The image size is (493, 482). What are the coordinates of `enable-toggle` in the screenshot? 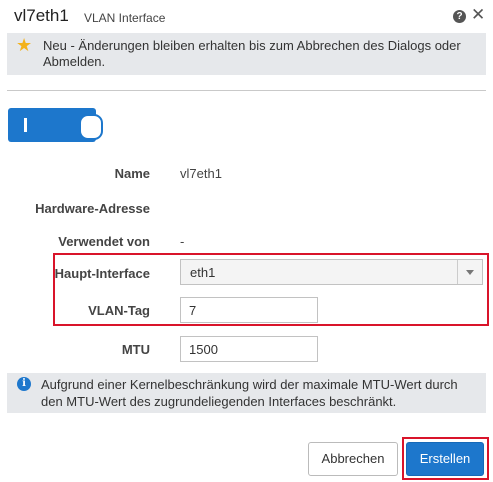 It's located at (55, 125).